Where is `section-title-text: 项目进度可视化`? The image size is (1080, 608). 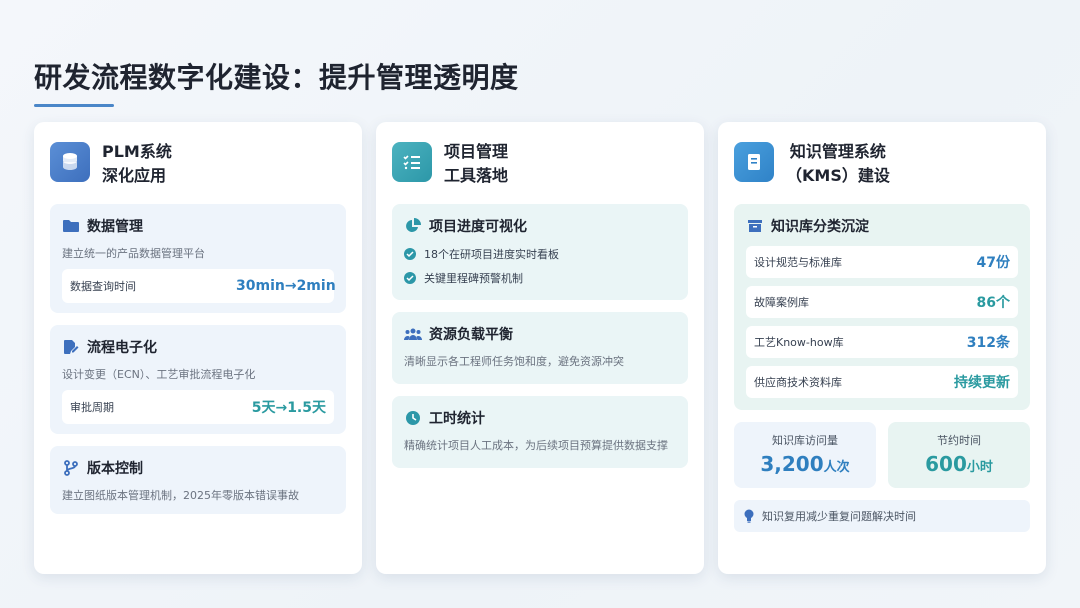 section-title-text: 项目进度可视化 is located at coordinates (478, 227).